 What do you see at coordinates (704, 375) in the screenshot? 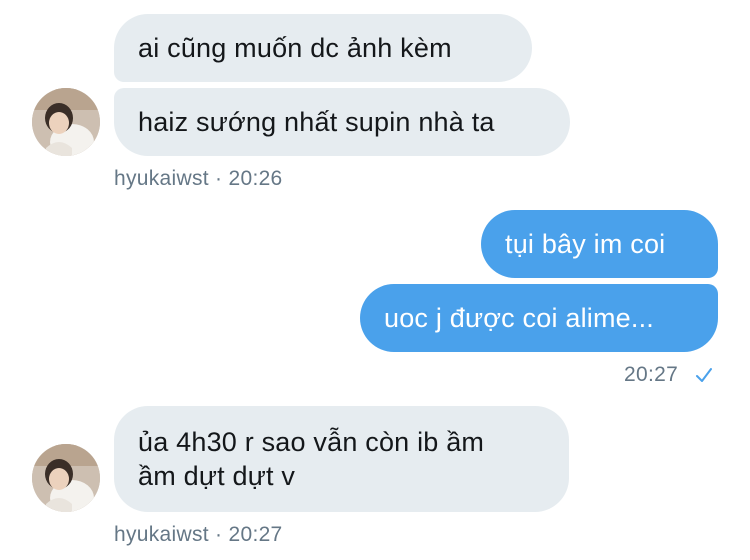
I see `check-icon` at bounding box center [704, 375].